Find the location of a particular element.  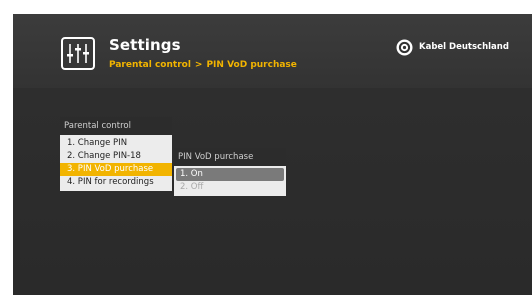

brand-name: Kabel Deutschland is located at coordinates (464, 47).